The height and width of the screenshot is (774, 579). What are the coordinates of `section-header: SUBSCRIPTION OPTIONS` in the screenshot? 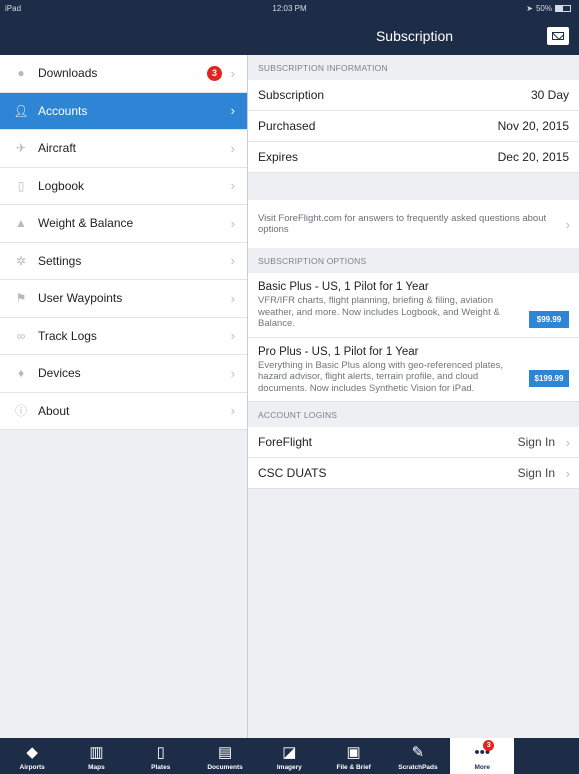 It's located at (312, 260).